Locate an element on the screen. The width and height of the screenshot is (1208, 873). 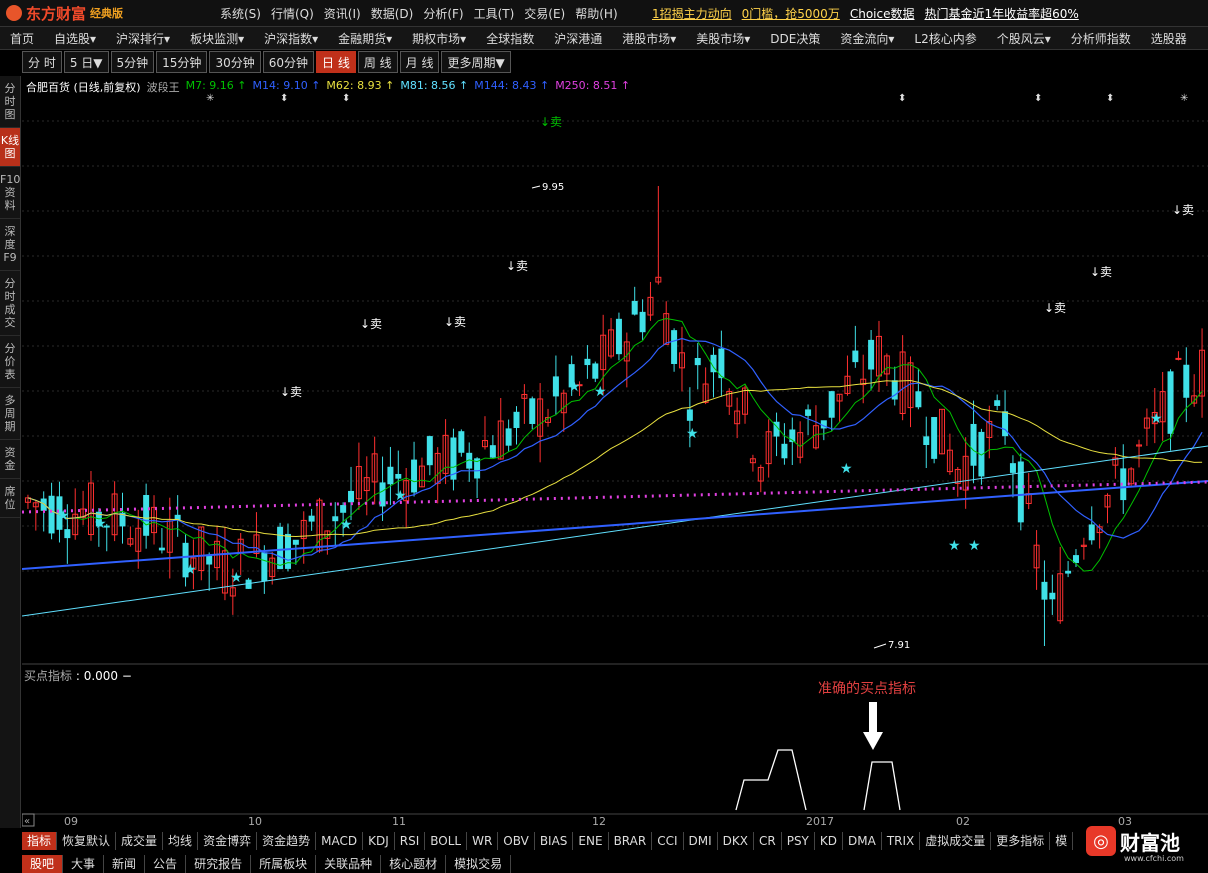
indicator-tab: OBV is located at coordinates (516, 841).